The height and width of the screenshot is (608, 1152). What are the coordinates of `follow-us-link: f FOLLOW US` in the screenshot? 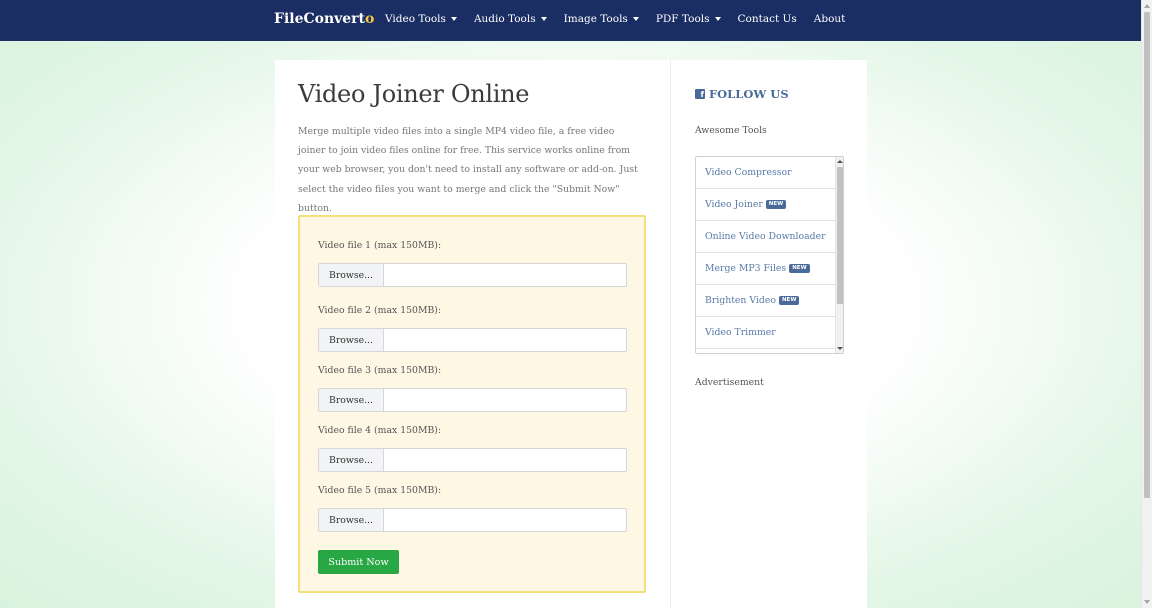 It's located at (742, 94).